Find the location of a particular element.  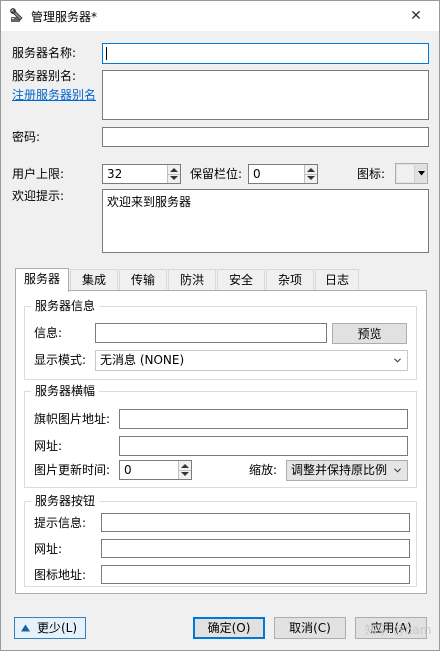

server-name-input is located at coordinates (265, 53).